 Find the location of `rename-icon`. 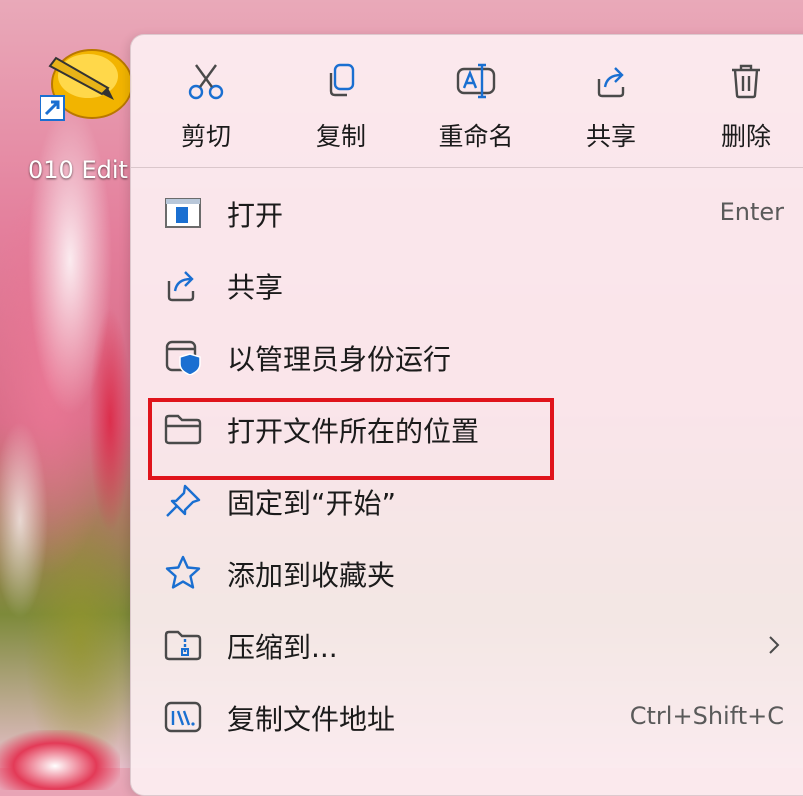

rename-icon is located at coordinates (476, 81).